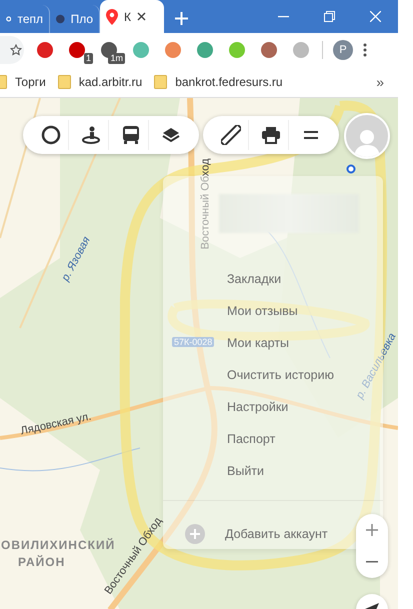 The image size is (413, 609). What do you see at coordinates (88, 58) in the screenshot?
I see `extension-badge: 1` at bounding box center [88, 58].